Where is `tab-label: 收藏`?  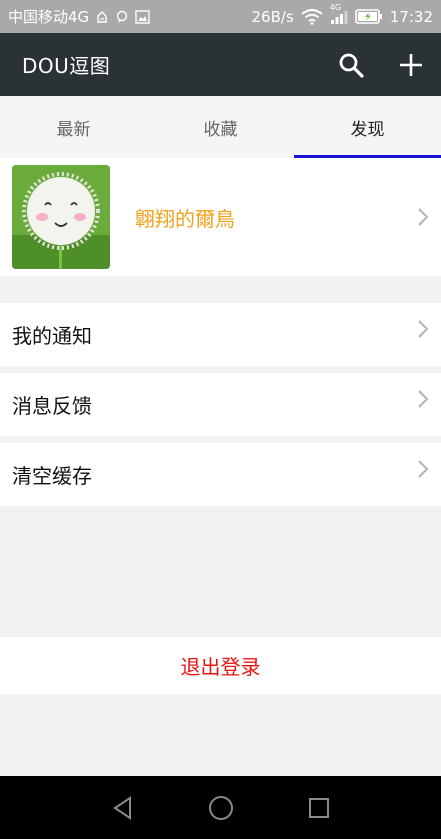 tab-label: 收藏 is located at coordinates (220, 129).